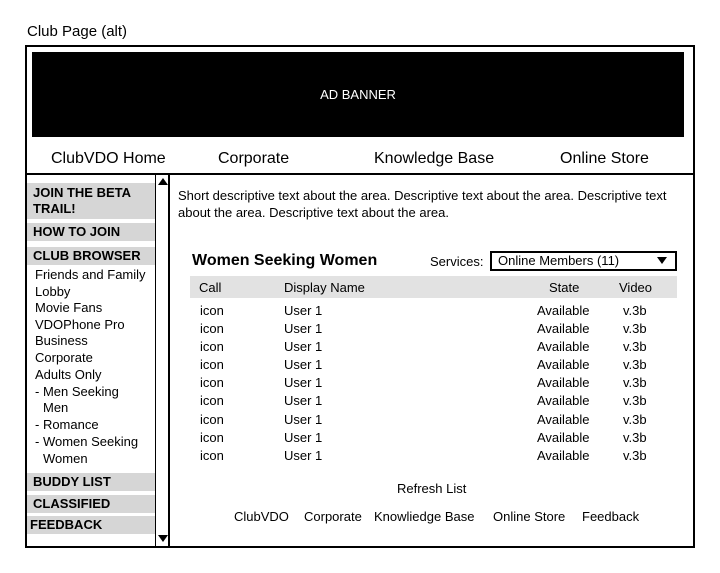 This screenshot has height=573, width=720. I want to click on sidebar-join-beta-line1: JOIN THE BETA, so click(82, 192).